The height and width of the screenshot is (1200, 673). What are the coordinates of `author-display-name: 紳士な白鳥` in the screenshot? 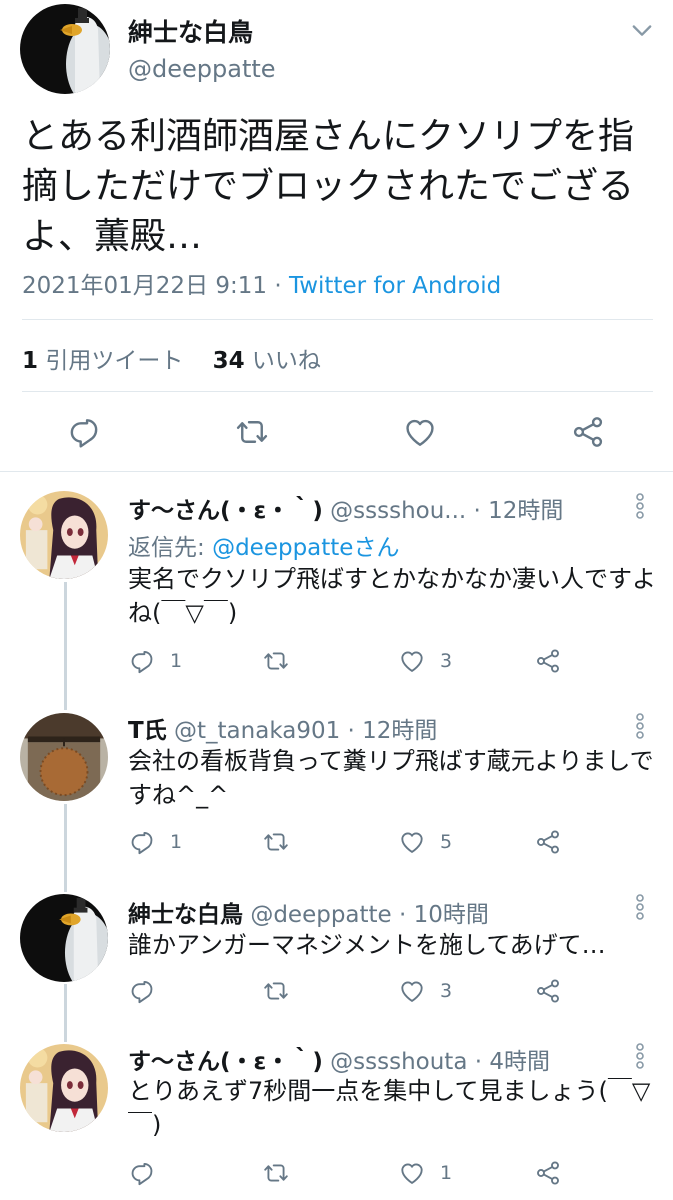 It's located at (190, 31).